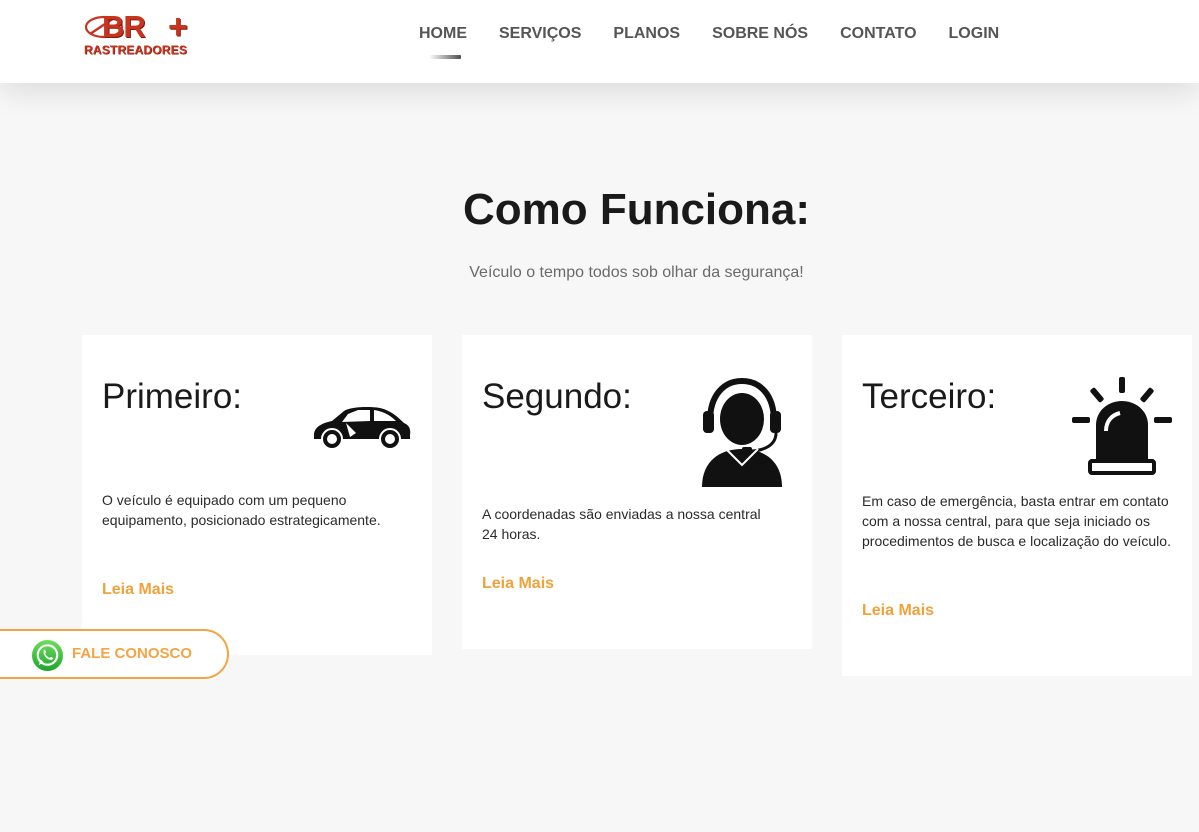 This screenshot has height=832, width=1199. Describe the element at coordinates (124, 26) in the screenshot. I see `logo-br-text: BR` at that location.